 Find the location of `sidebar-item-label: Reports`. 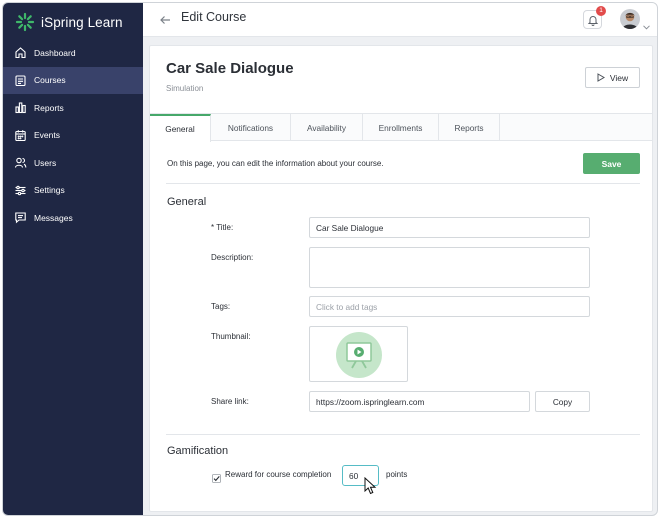

sidebar-item-label: Reports is located at coordinates (49, 107).